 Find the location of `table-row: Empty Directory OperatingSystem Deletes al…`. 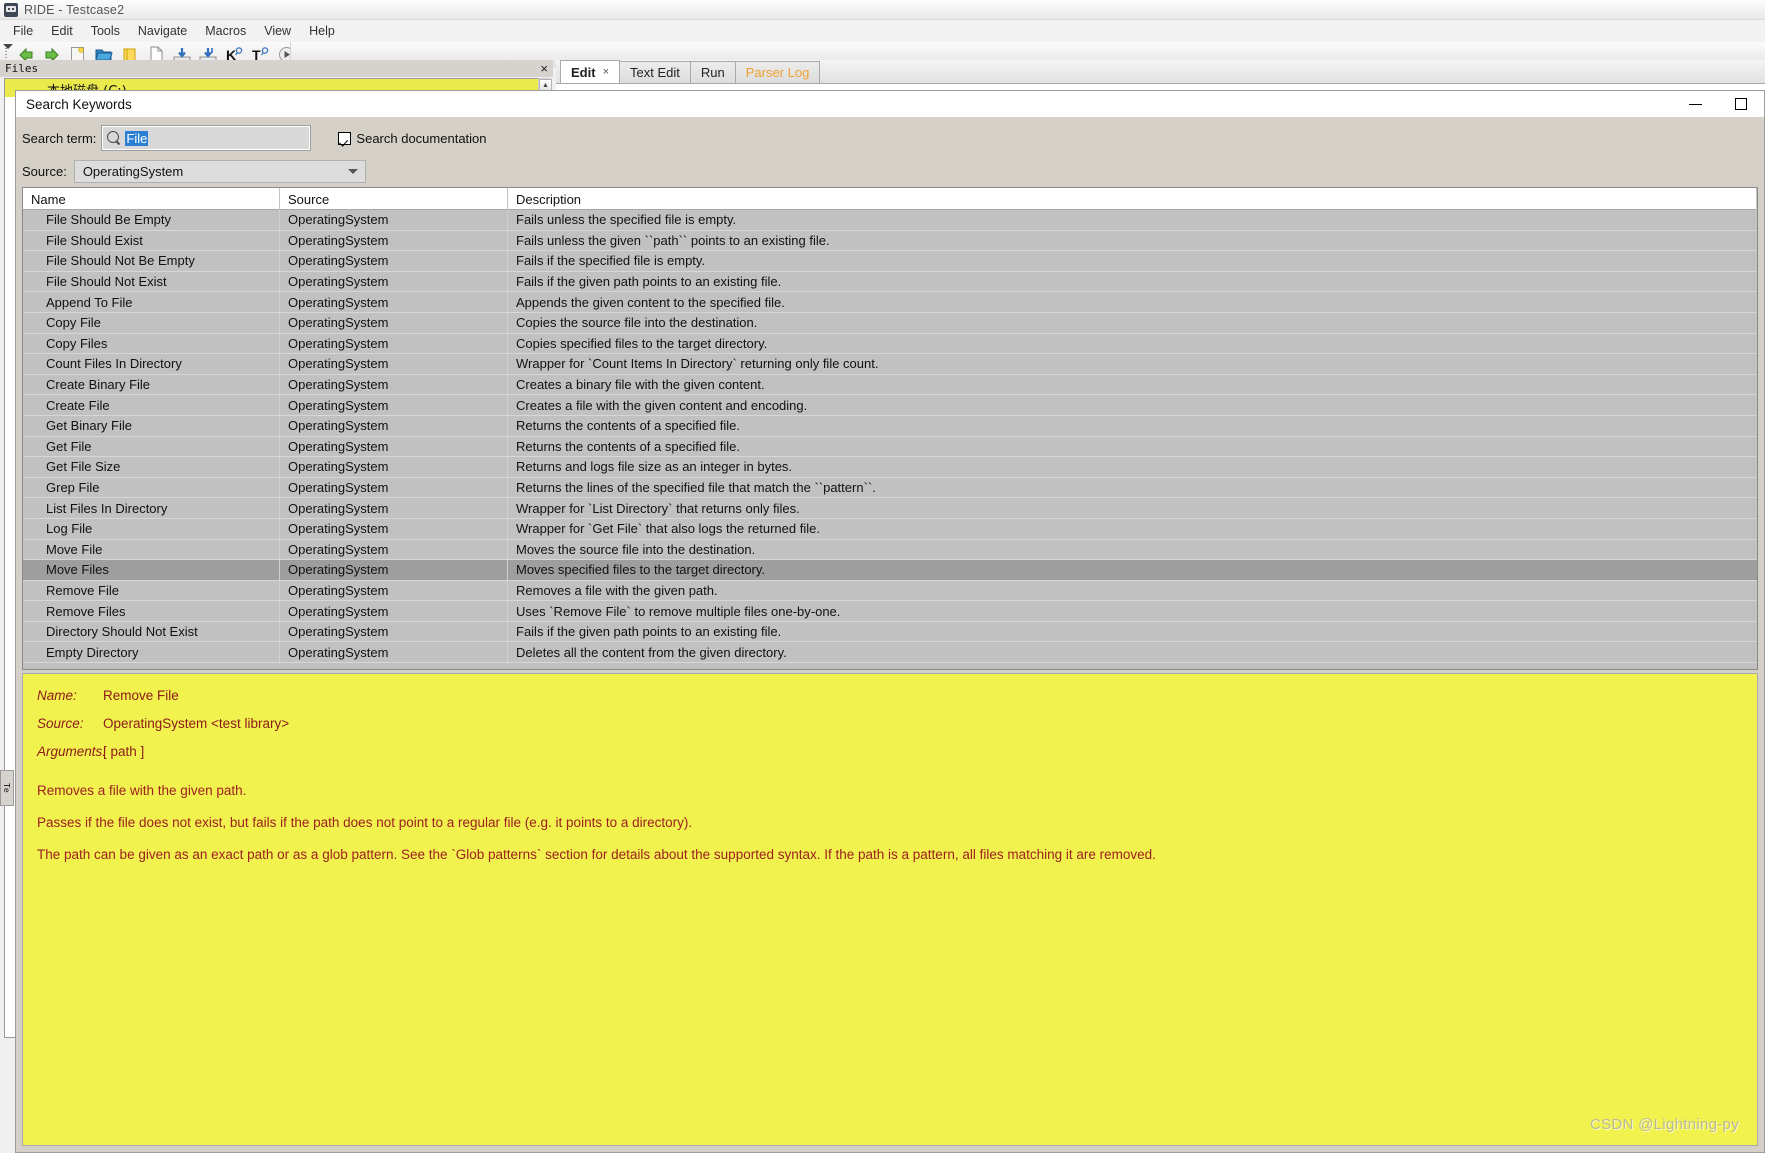

table-row: Empty Directory OperatingSystem Deletes al… is located at coordinates (890, 653).